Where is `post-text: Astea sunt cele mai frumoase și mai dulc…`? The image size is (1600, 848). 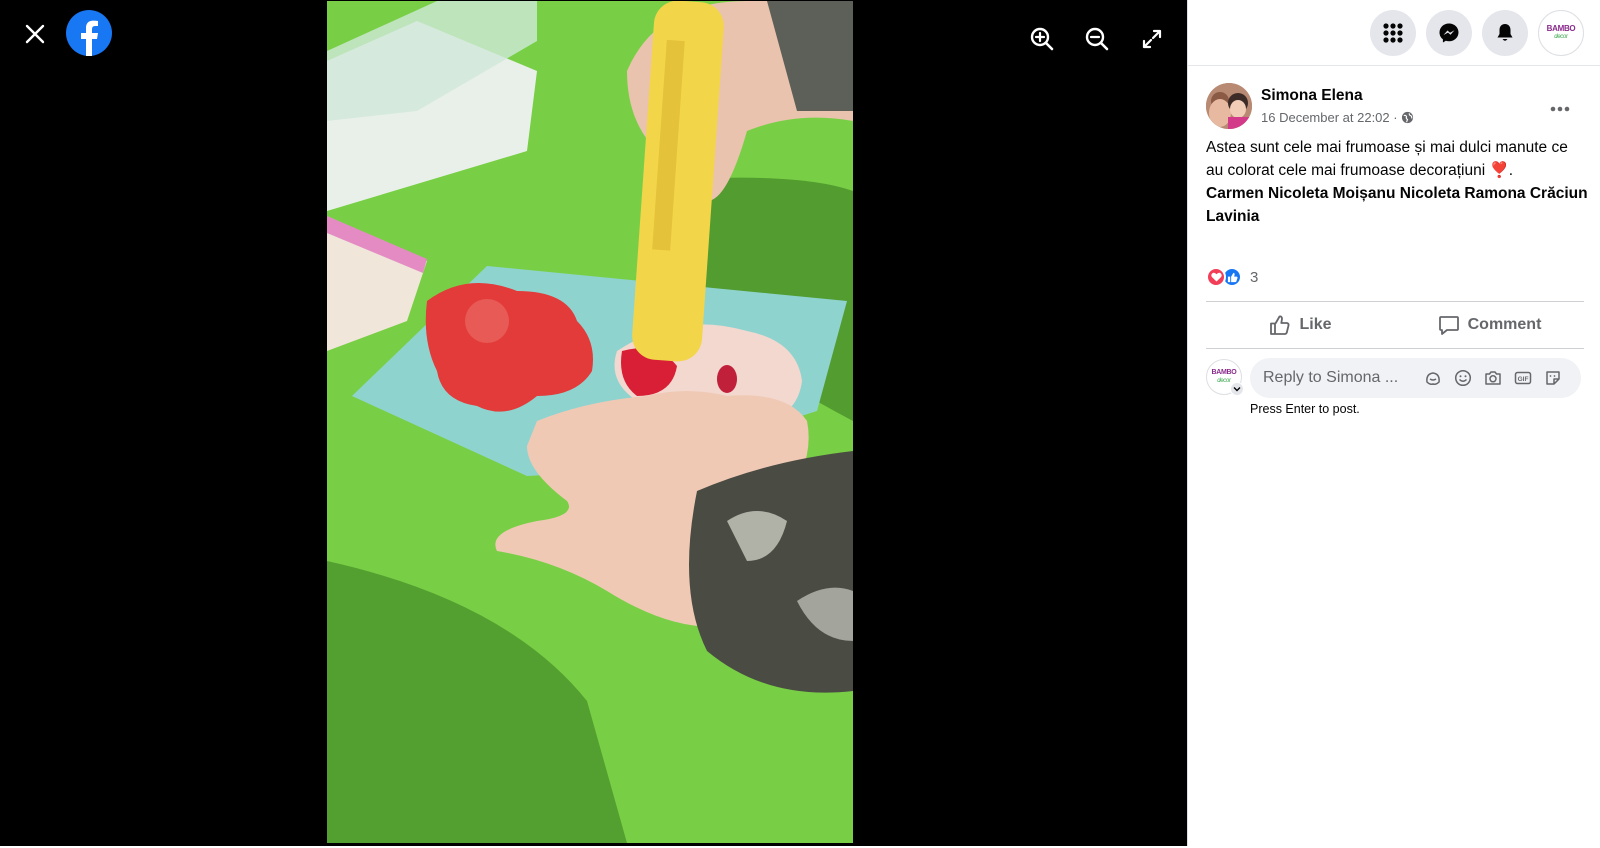
post-text: Astea sunt cele mai frumoase și mai dulc… is located at coordinates (1397, 182).